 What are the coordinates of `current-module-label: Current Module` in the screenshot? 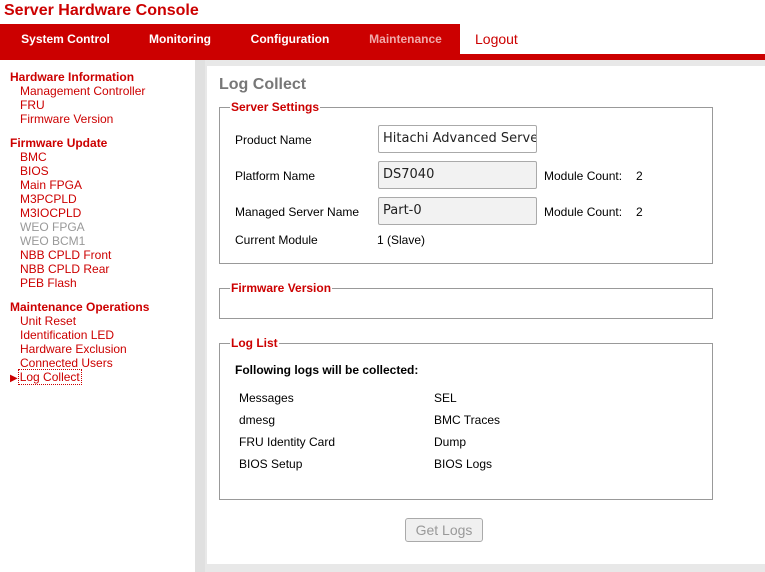 It's located at (276, 240).